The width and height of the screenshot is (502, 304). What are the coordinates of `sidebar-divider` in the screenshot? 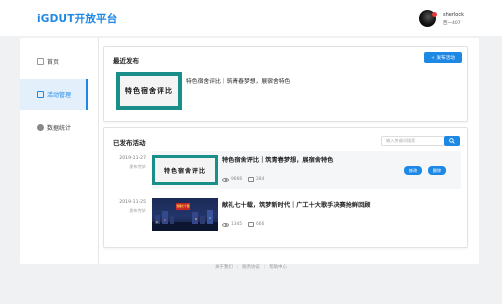 It's located at (98, 151).